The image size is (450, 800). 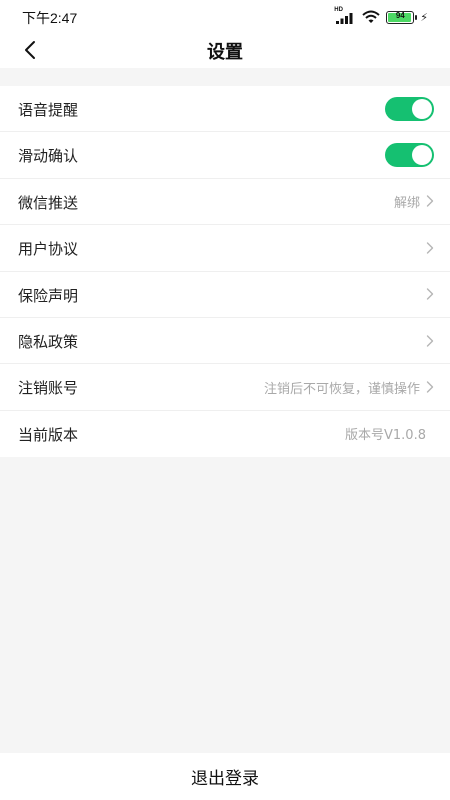 I want to click on settings-row-swipe-confirm: 滑动确认, so click(x=225, y=155).